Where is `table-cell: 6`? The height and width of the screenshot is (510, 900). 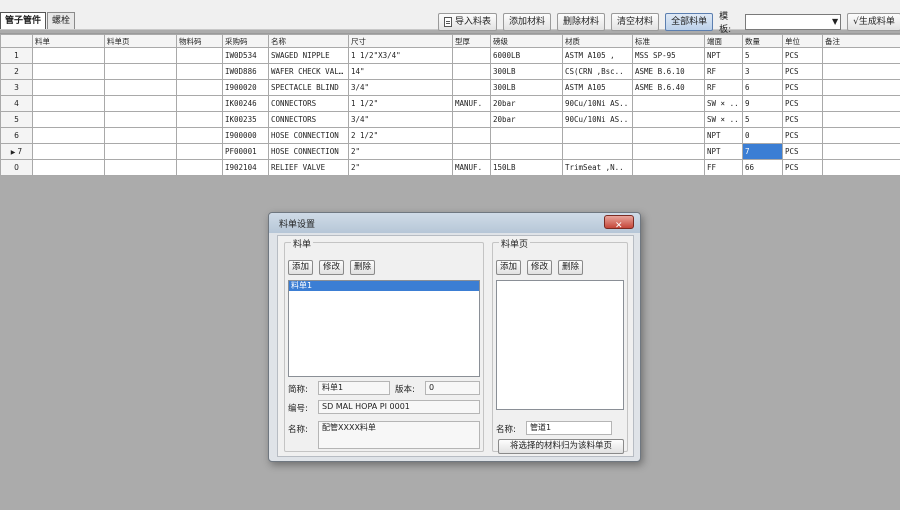
table-cell: 6 is located at coordinates (762, 87).